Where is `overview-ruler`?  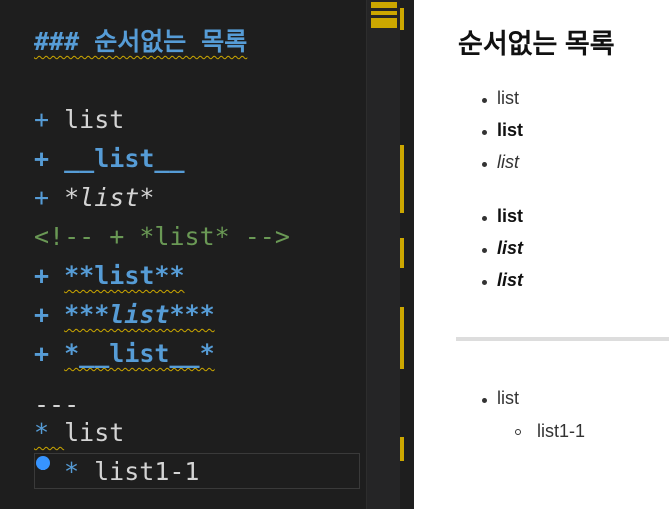
overview-ruler is located at coordinates (407, 254).